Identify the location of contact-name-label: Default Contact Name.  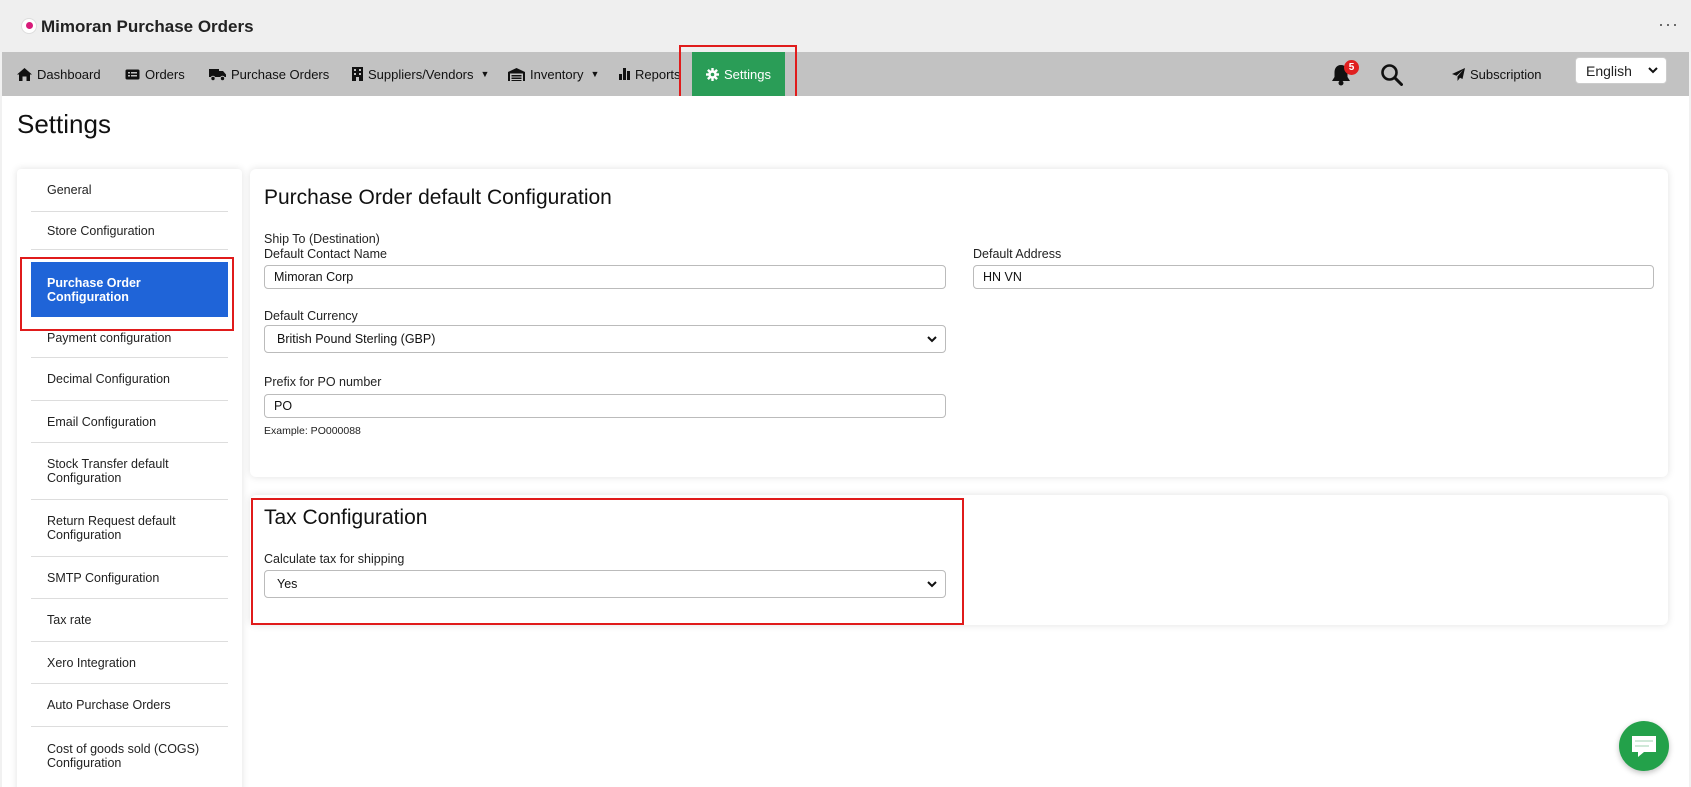
(325, 254).